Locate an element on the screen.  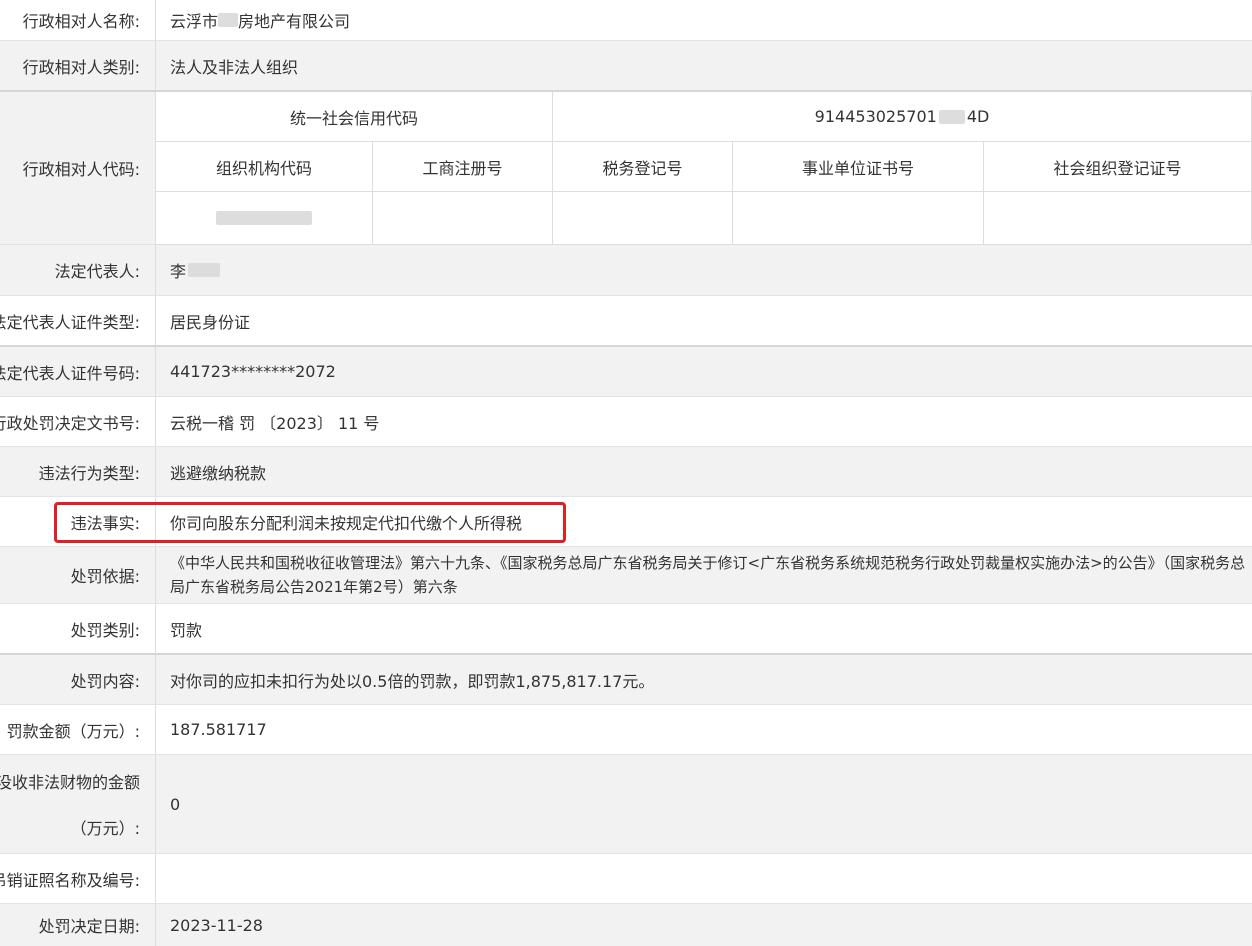
value-decision-doc-no: 云税一稽 罚 〔2023〕 11 号 is located at coordinates (275, 423).